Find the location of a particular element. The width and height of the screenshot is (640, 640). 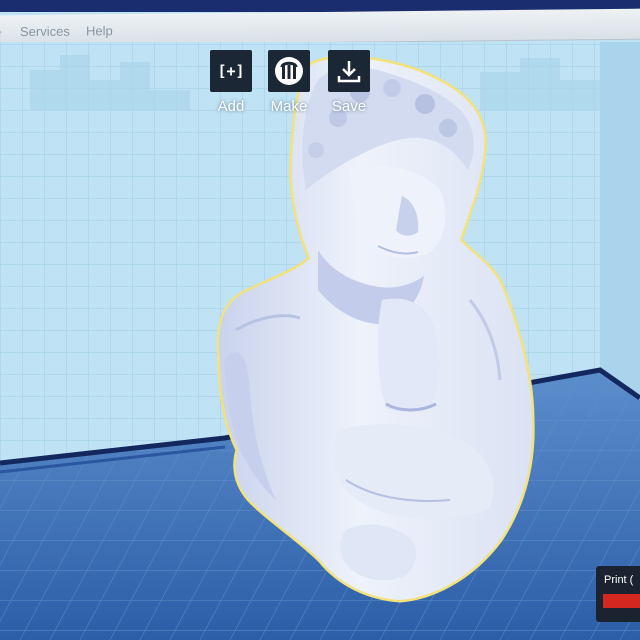

print-panel: Print ( is located at coordinates (618, 594).